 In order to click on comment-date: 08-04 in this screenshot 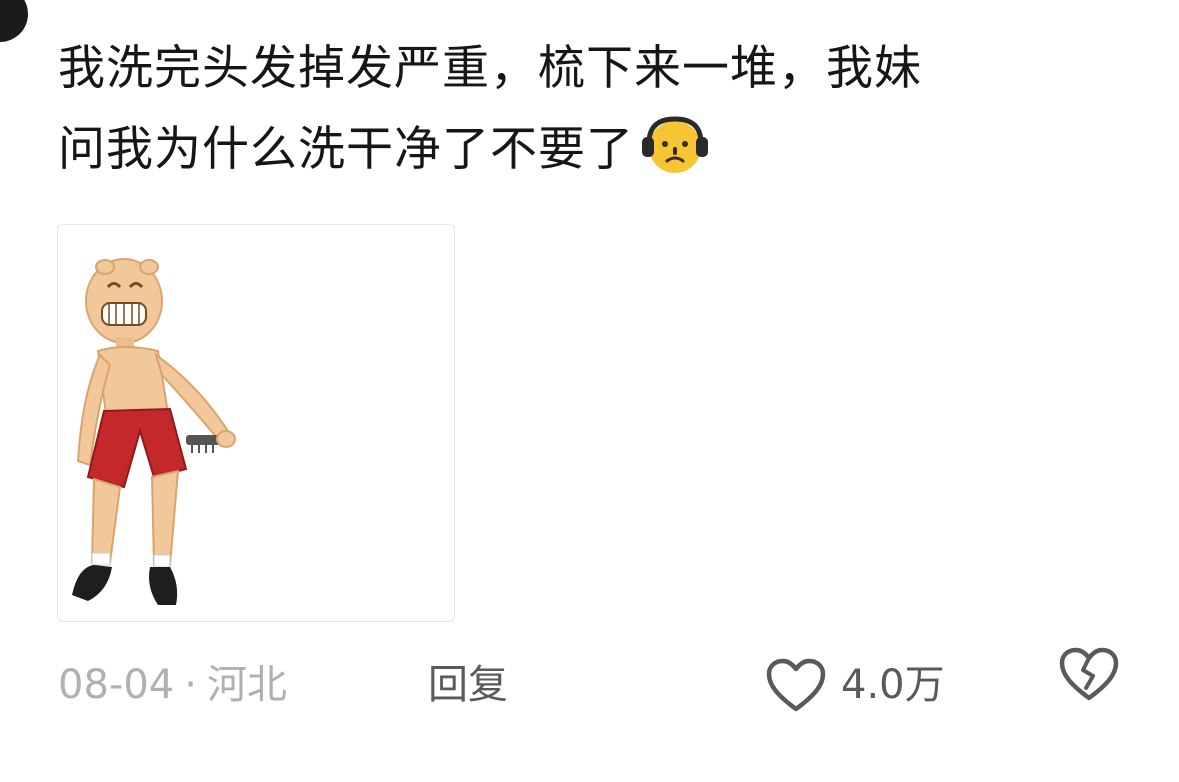, I will do `click(116, 685)`.